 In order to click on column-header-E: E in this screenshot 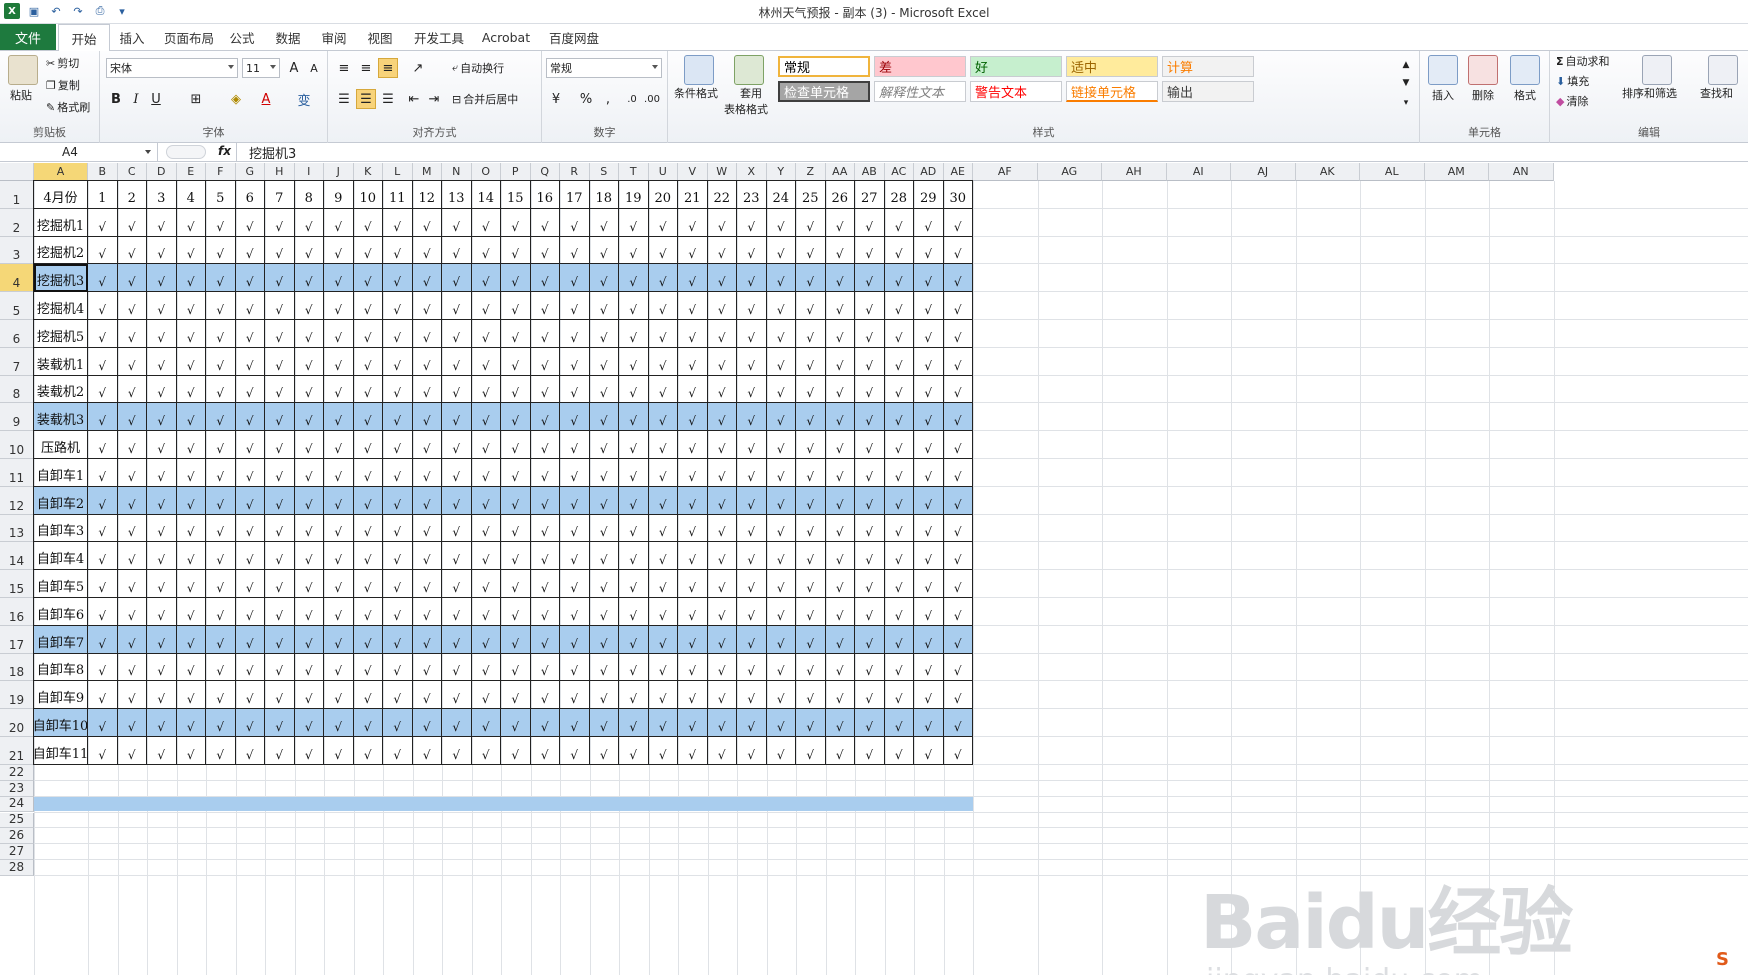, I will do `click(191, 172)`.